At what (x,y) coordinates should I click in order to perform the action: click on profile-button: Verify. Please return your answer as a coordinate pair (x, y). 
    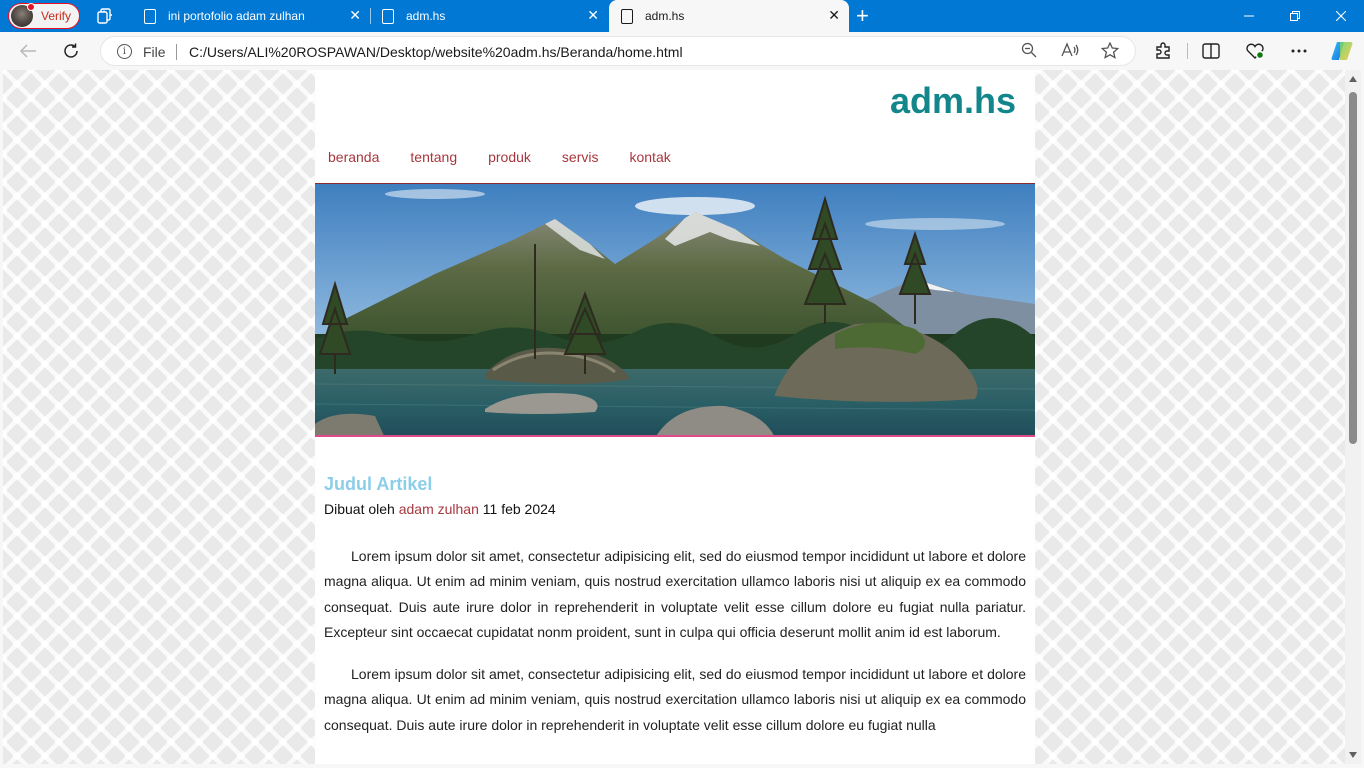
    Looking at the image, I should click on (44, 16).